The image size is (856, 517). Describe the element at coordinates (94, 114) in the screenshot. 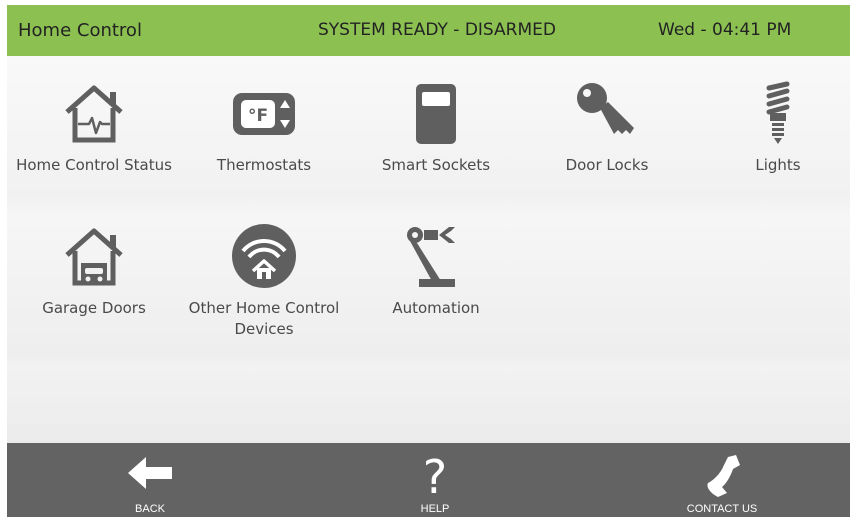

I see `house-heartbeat-icon` at that location.